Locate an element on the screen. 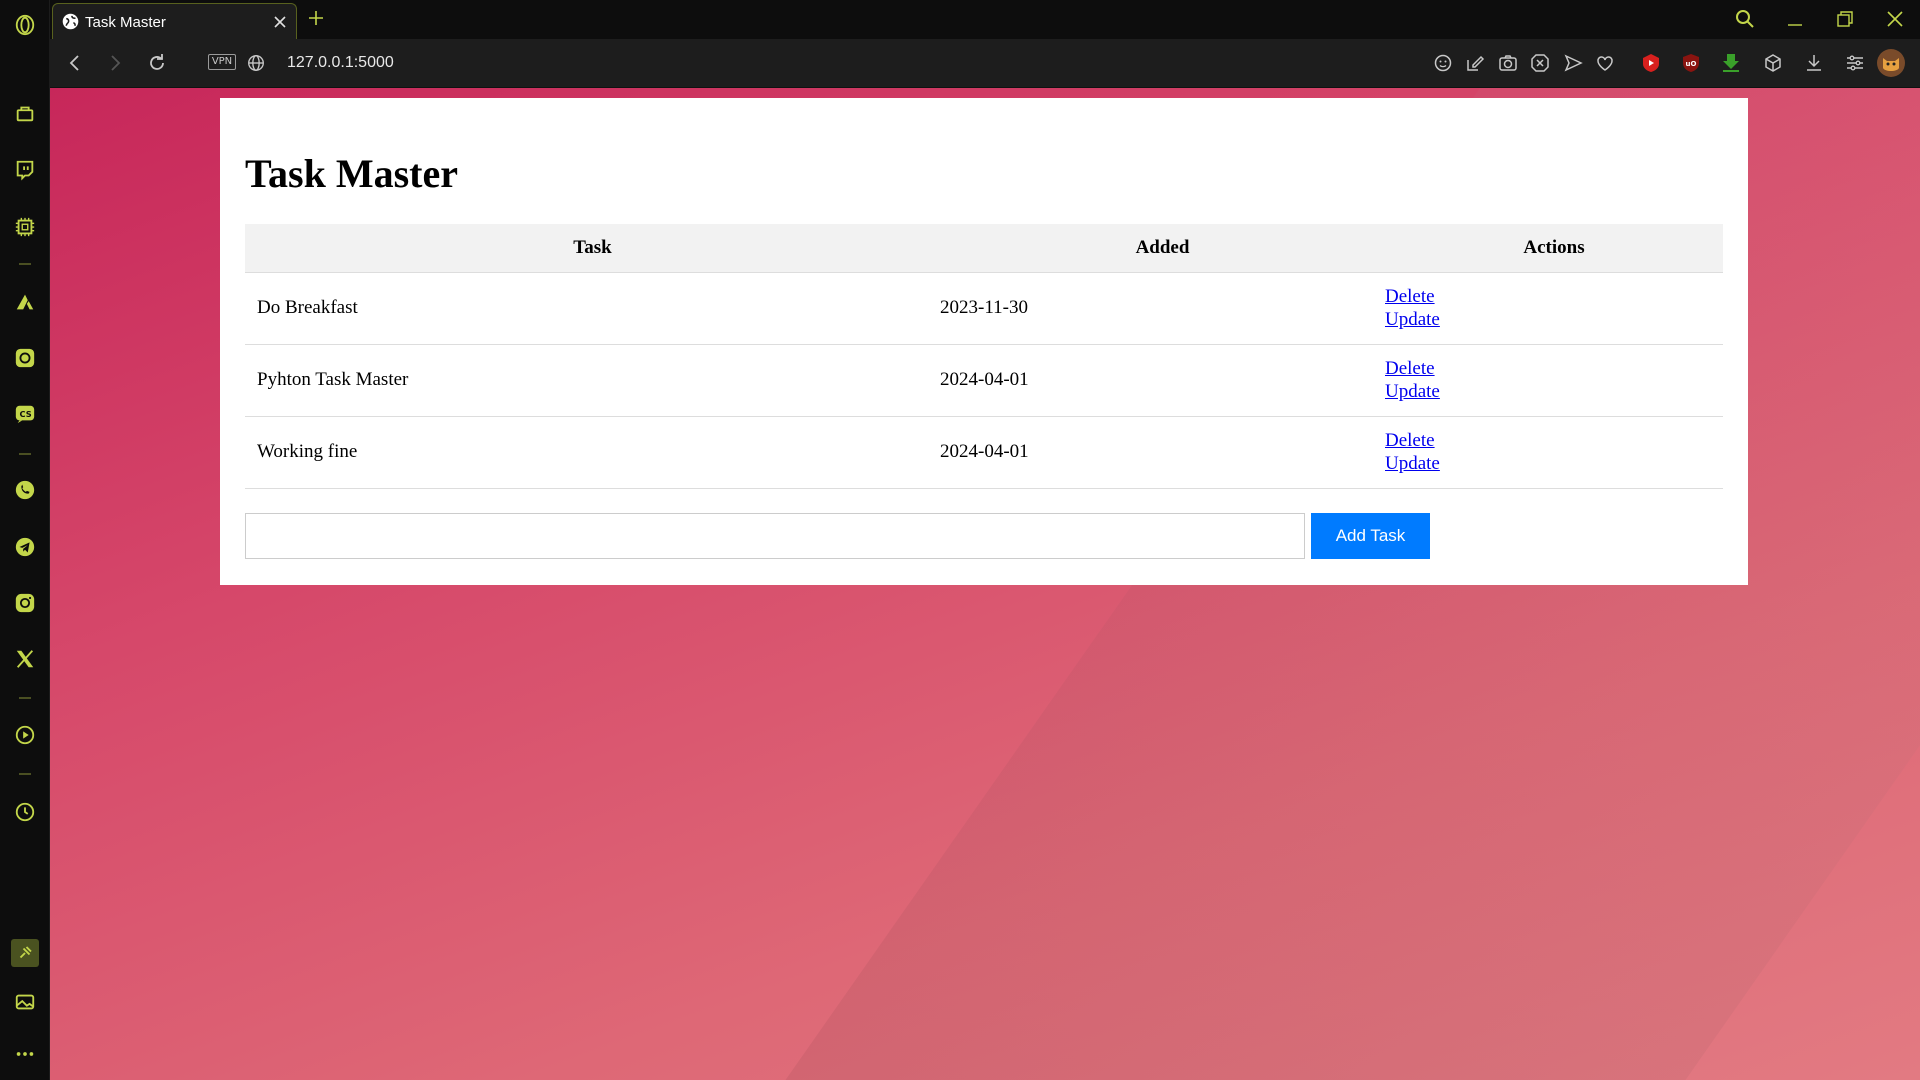 The height and width of the screenshot is (1080, 1920). tab-task-master: Task Master is located at coordinates (174, 21).